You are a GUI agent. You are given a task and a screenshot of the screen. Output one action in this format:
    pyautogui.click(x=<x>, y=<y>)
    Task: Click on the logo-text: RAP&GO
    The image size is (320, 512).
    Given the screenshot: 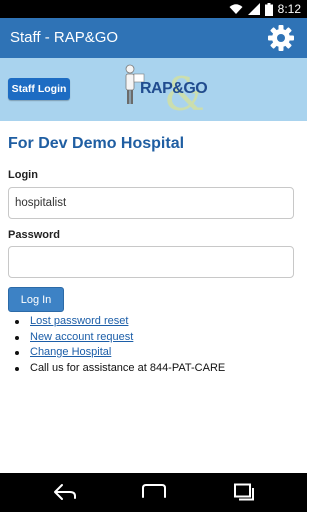 What is the action you would take?
    pyautogui.click(x=174, y=88)
    